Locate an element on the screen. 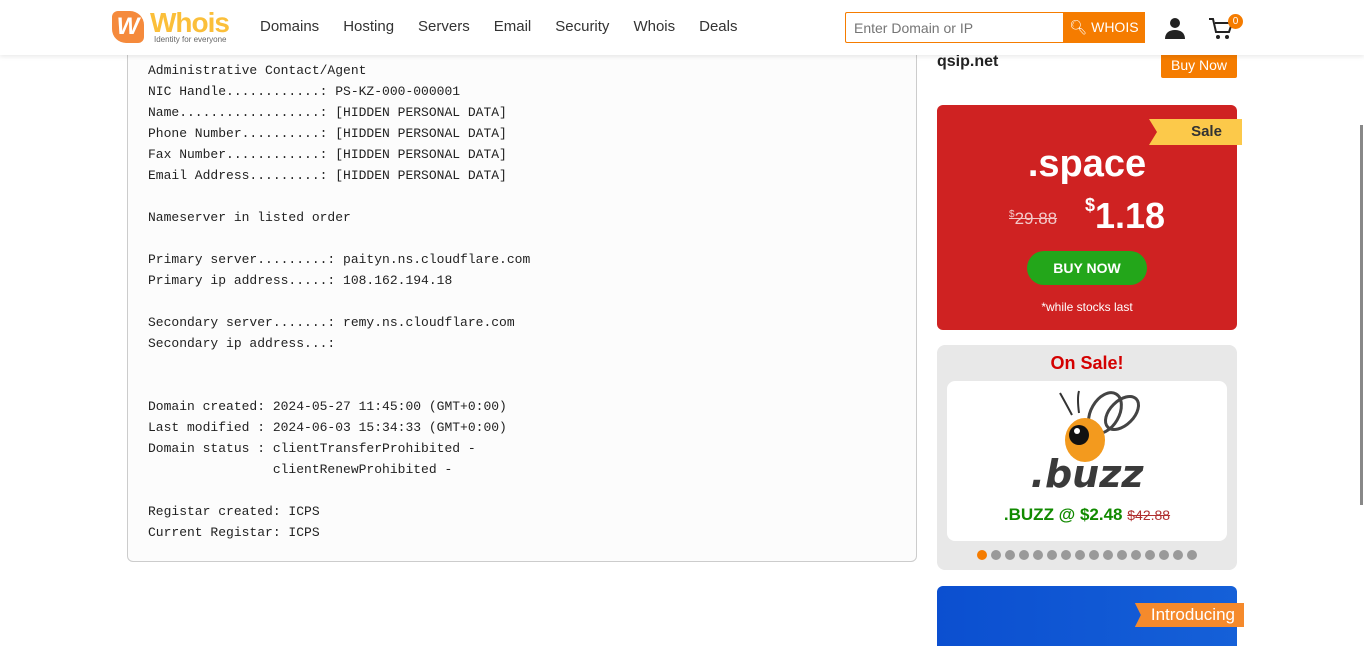  logo-mark-icon: W is located at coordinates (128, 27).